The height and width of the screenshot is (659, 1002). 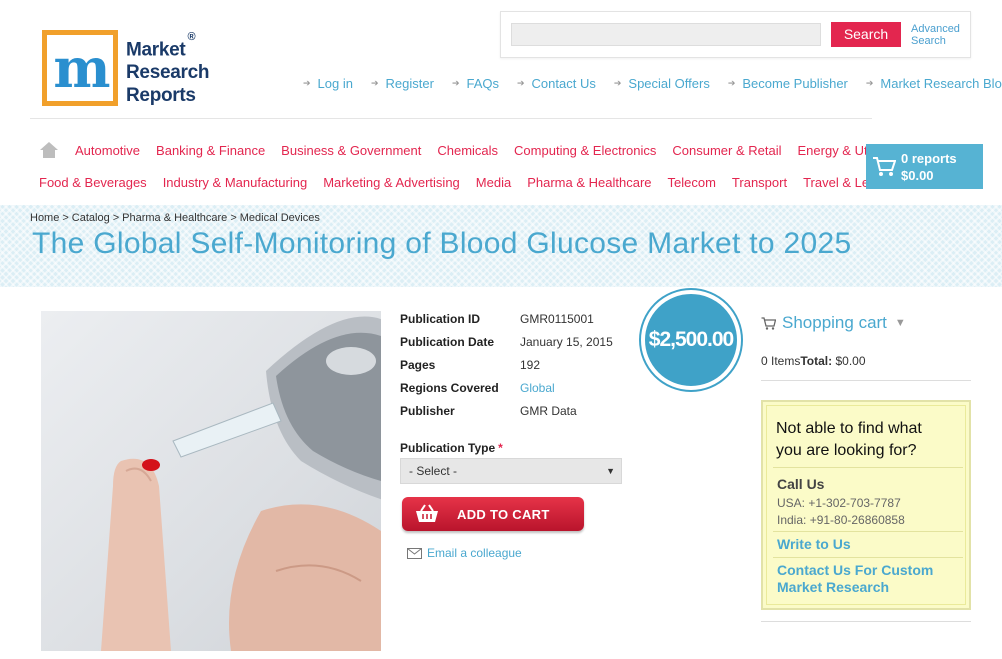 I want to click on category-computing-electronics: Computing & Electronics, so click(x=585, y=150).